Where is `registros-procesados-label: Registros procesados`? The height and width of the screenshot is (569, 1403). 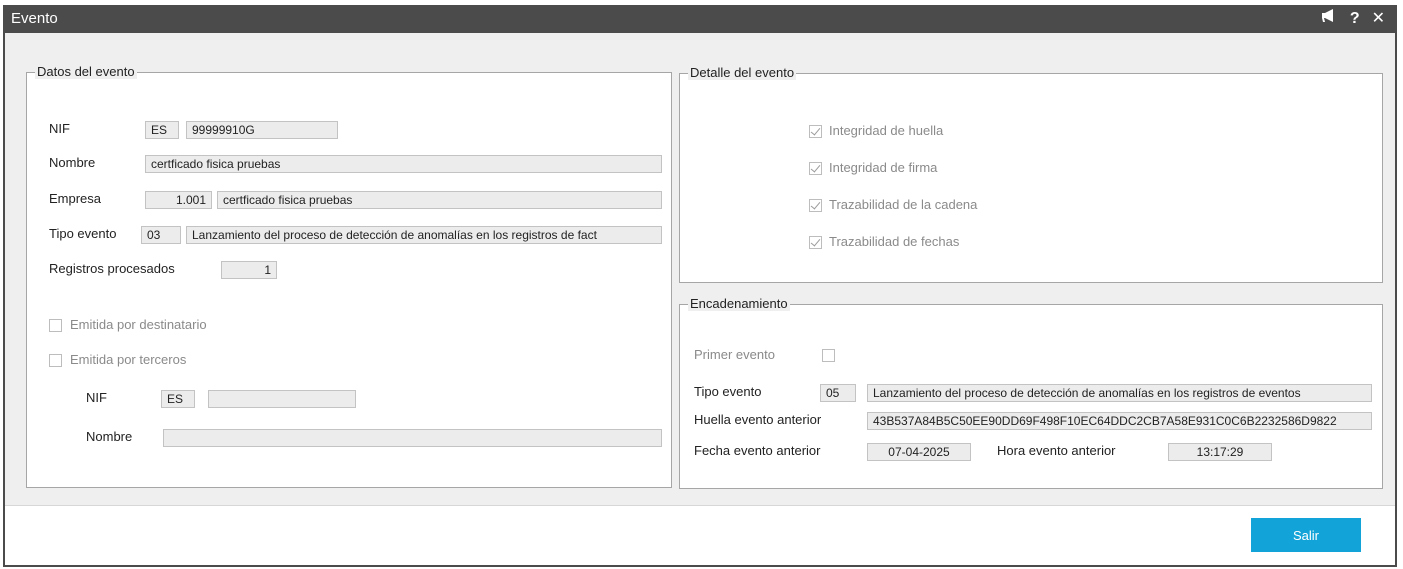 registros-procesados-label: Registros procesados is located at coordinates (112, 268).